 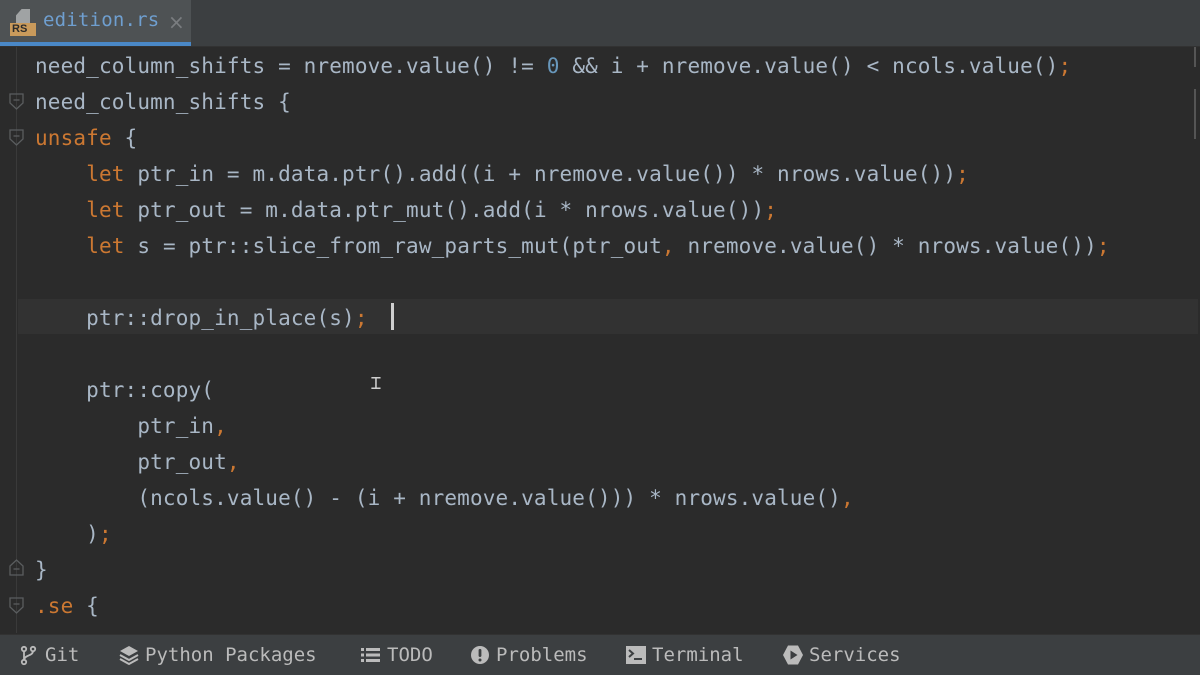 I want to click on tool-window-label: Python Packages, so click(x=231, y=655).